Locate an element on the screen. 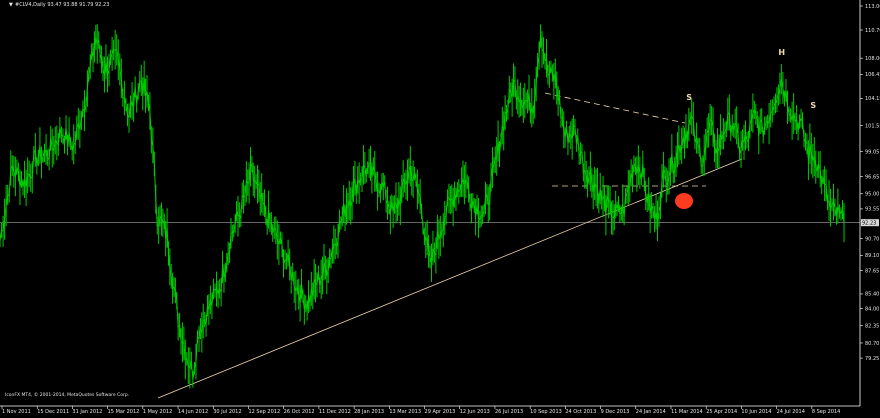 Image resolution: width=880 pixels, height=418 pixels. y-tick-label: 110.70 is located at coordinates (872, 31).